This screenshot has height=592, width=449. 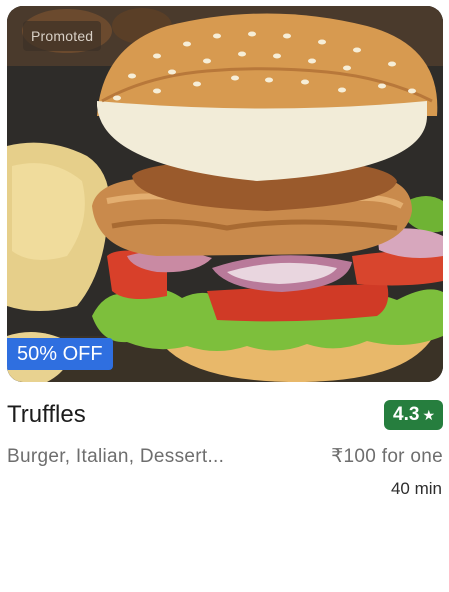 I want to click on discount-badge: 50% OFF, so click(x=60, y=354).